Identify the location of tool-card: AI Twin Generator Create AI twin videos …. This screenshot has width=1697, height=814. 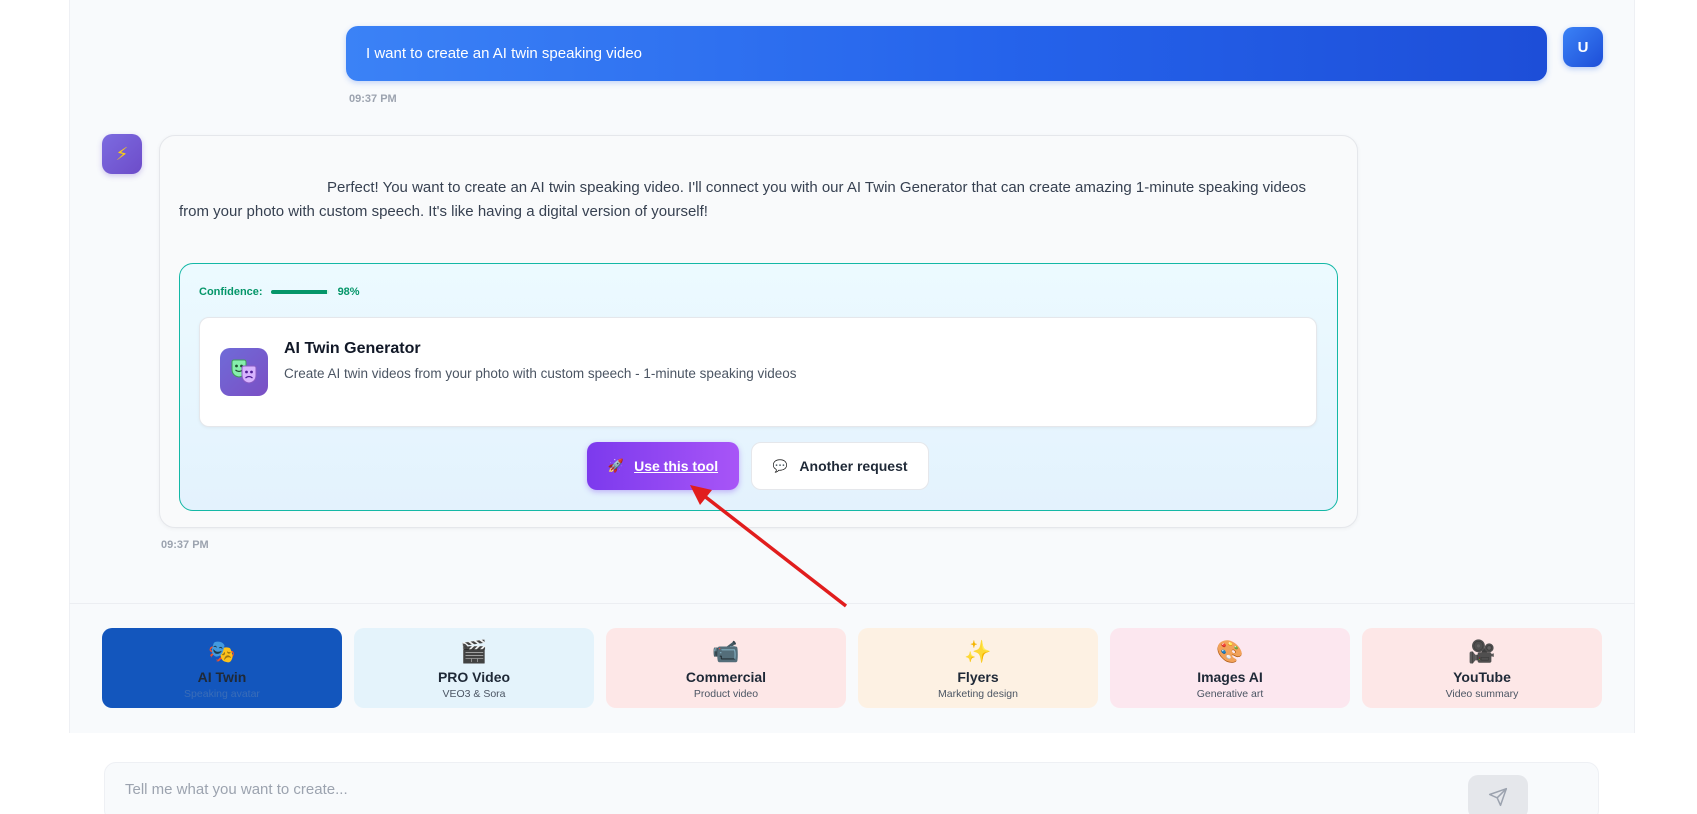
(758, 372).